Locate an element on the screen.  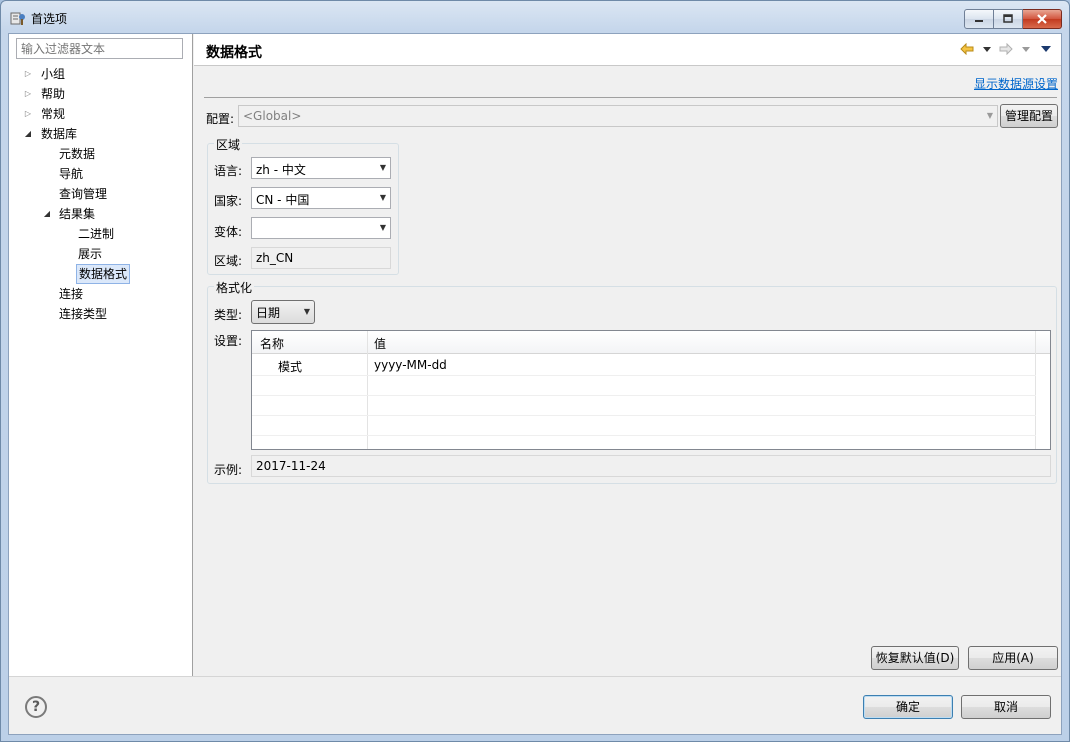
sample-value: 2017-11-24 is located at coordinates (651, 466).